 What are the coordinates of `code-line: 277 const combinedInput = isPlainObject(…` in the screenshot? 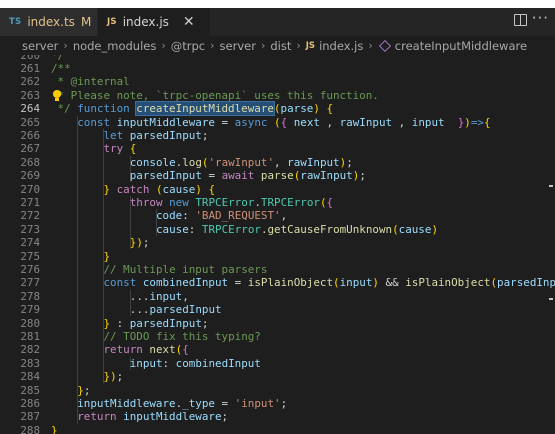 It's located at (277, 282).